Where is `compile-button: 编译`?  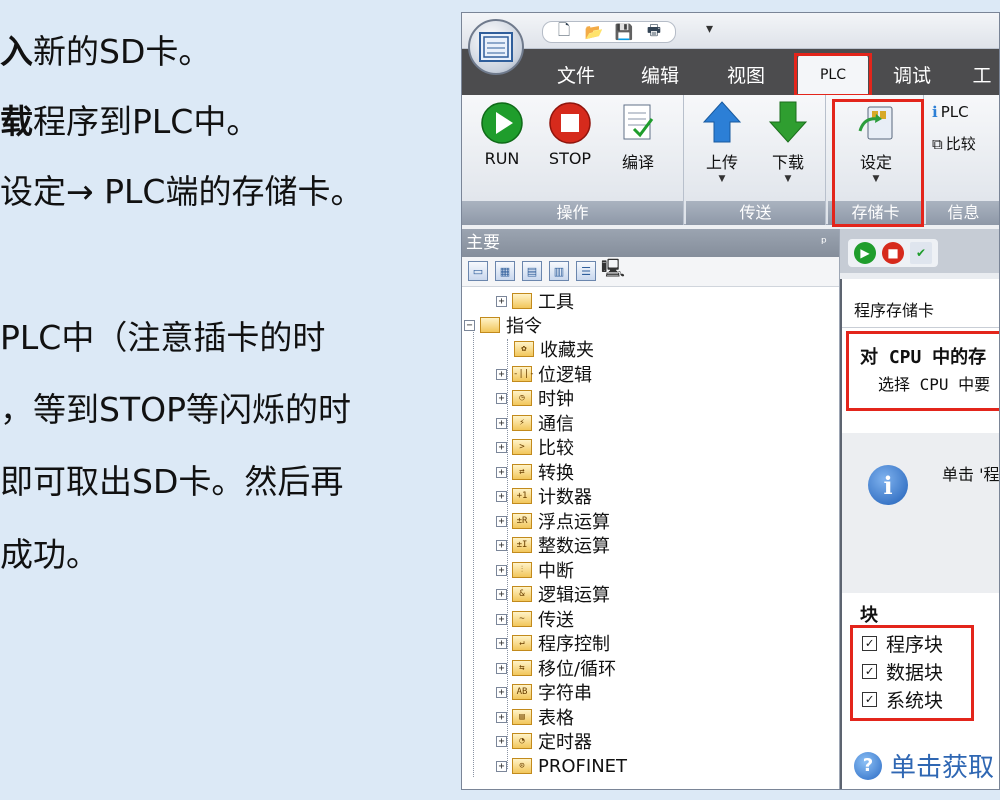
compile-button: 编译 is located at coordinates (638, 137).